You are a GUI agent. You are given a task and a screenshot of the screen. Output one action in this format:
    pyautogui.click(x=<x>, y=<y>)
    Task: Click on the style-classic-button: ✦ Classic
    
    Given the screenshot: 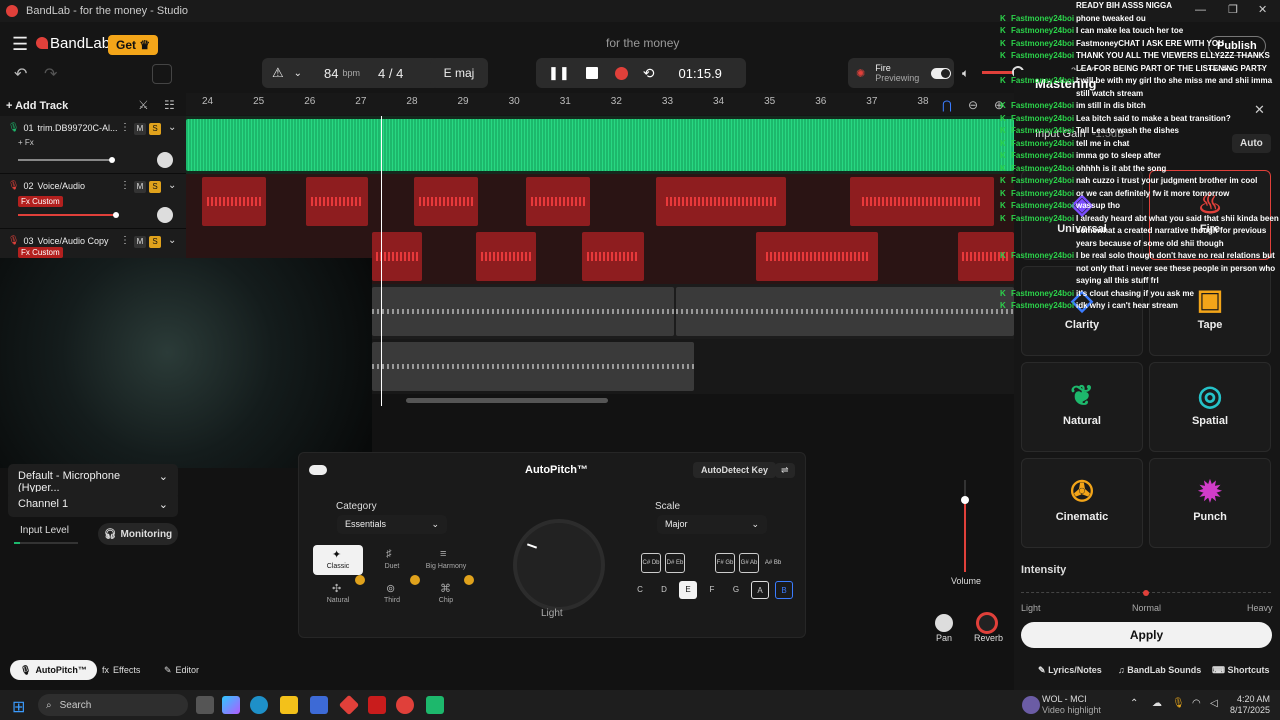 What is the action you would take?
    pyautogui.click(x=338, y=560)
    